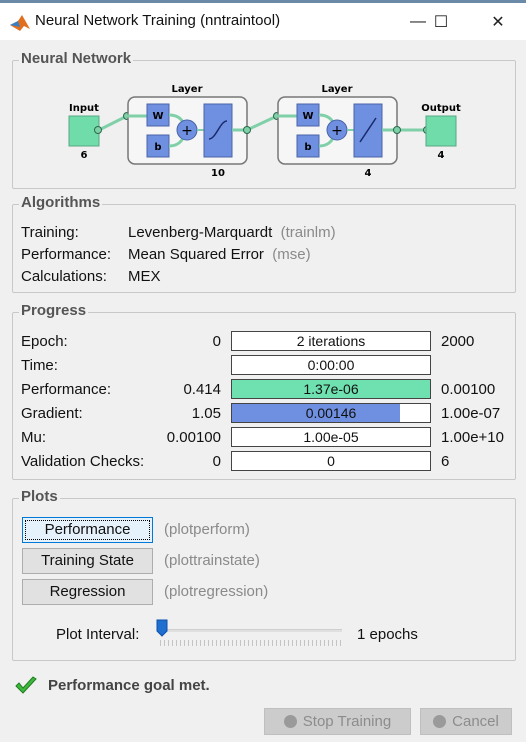  What do you see at coordinates (441, 131) in the screenshot?
I see `output-box` at bounding box center [441, 131].